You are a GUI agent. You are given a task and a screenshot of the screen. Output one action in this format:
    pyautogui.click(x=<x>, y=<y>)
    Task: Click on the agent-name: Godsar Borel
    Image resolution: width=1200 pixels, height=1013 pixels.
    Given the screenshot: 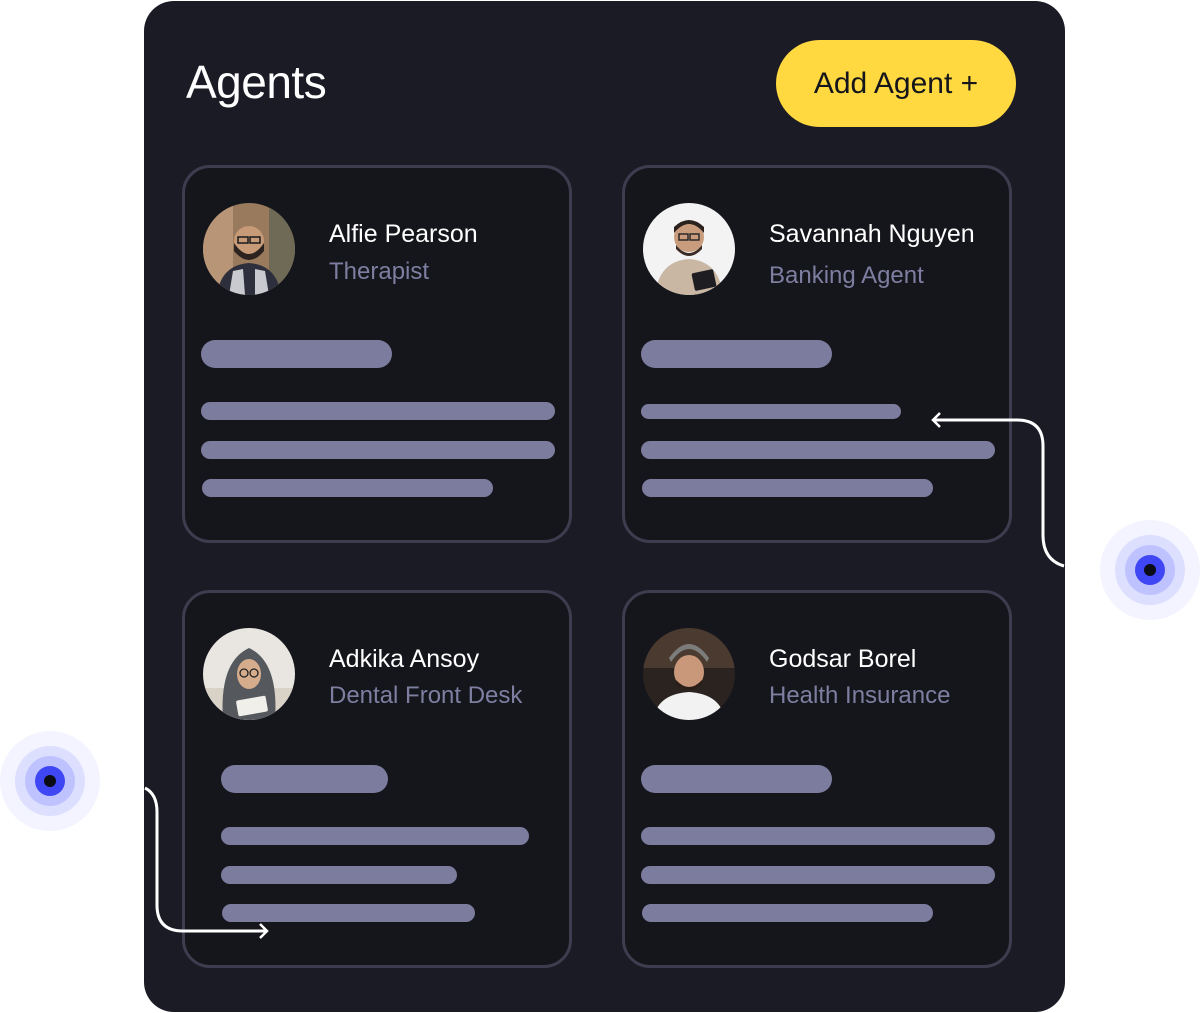 What is the action you would take?
    pyautogui.click(x=843, y=659)
    